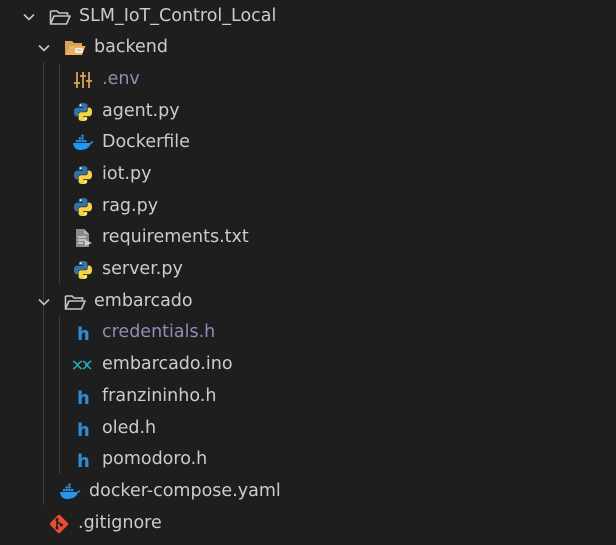 The image size is (616, 545). I want to click on git-icon, so click(59, 524).